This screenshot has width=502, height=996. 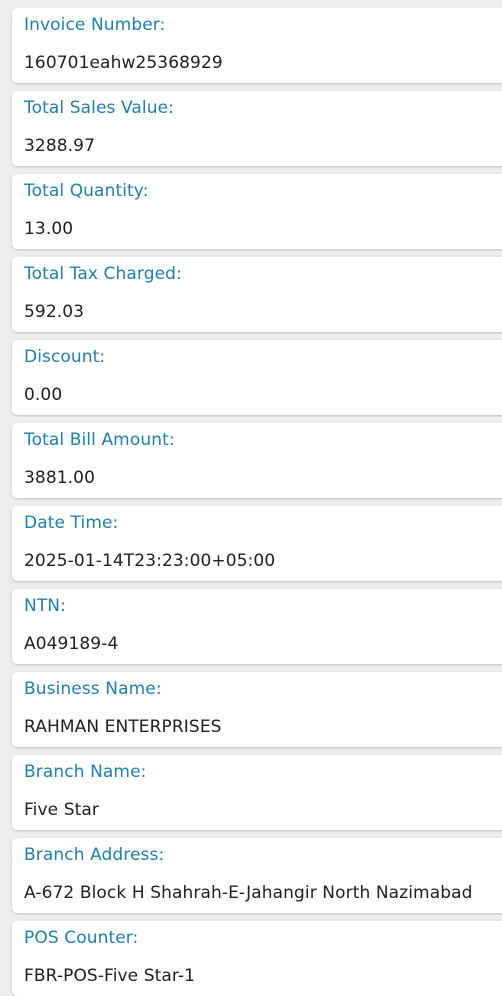 What do you see at coordinates (150, 561) in the screenshot?
I see `field-value: 2025-01-14T23:23:00+05:00` at bounding box center [150, 561].